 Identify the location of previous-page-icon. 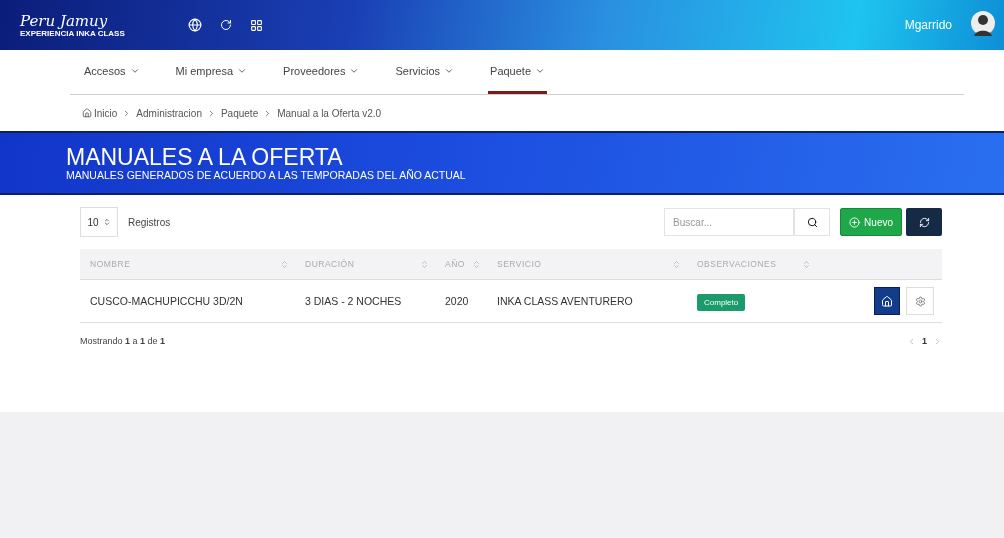
(911, 341).